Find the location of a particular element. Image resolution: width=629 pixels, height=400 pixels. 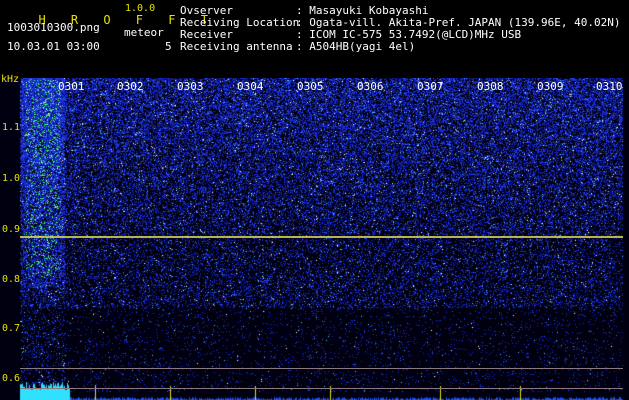

minute-label: 0301 is located at coordinates (71, 86).